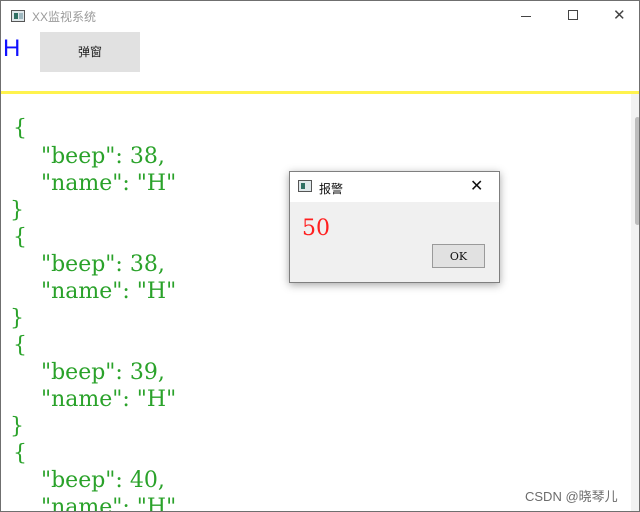 This screenshot has height=512, width=640. I want to click on json-line: "beep": 39,, so click(89, 372).